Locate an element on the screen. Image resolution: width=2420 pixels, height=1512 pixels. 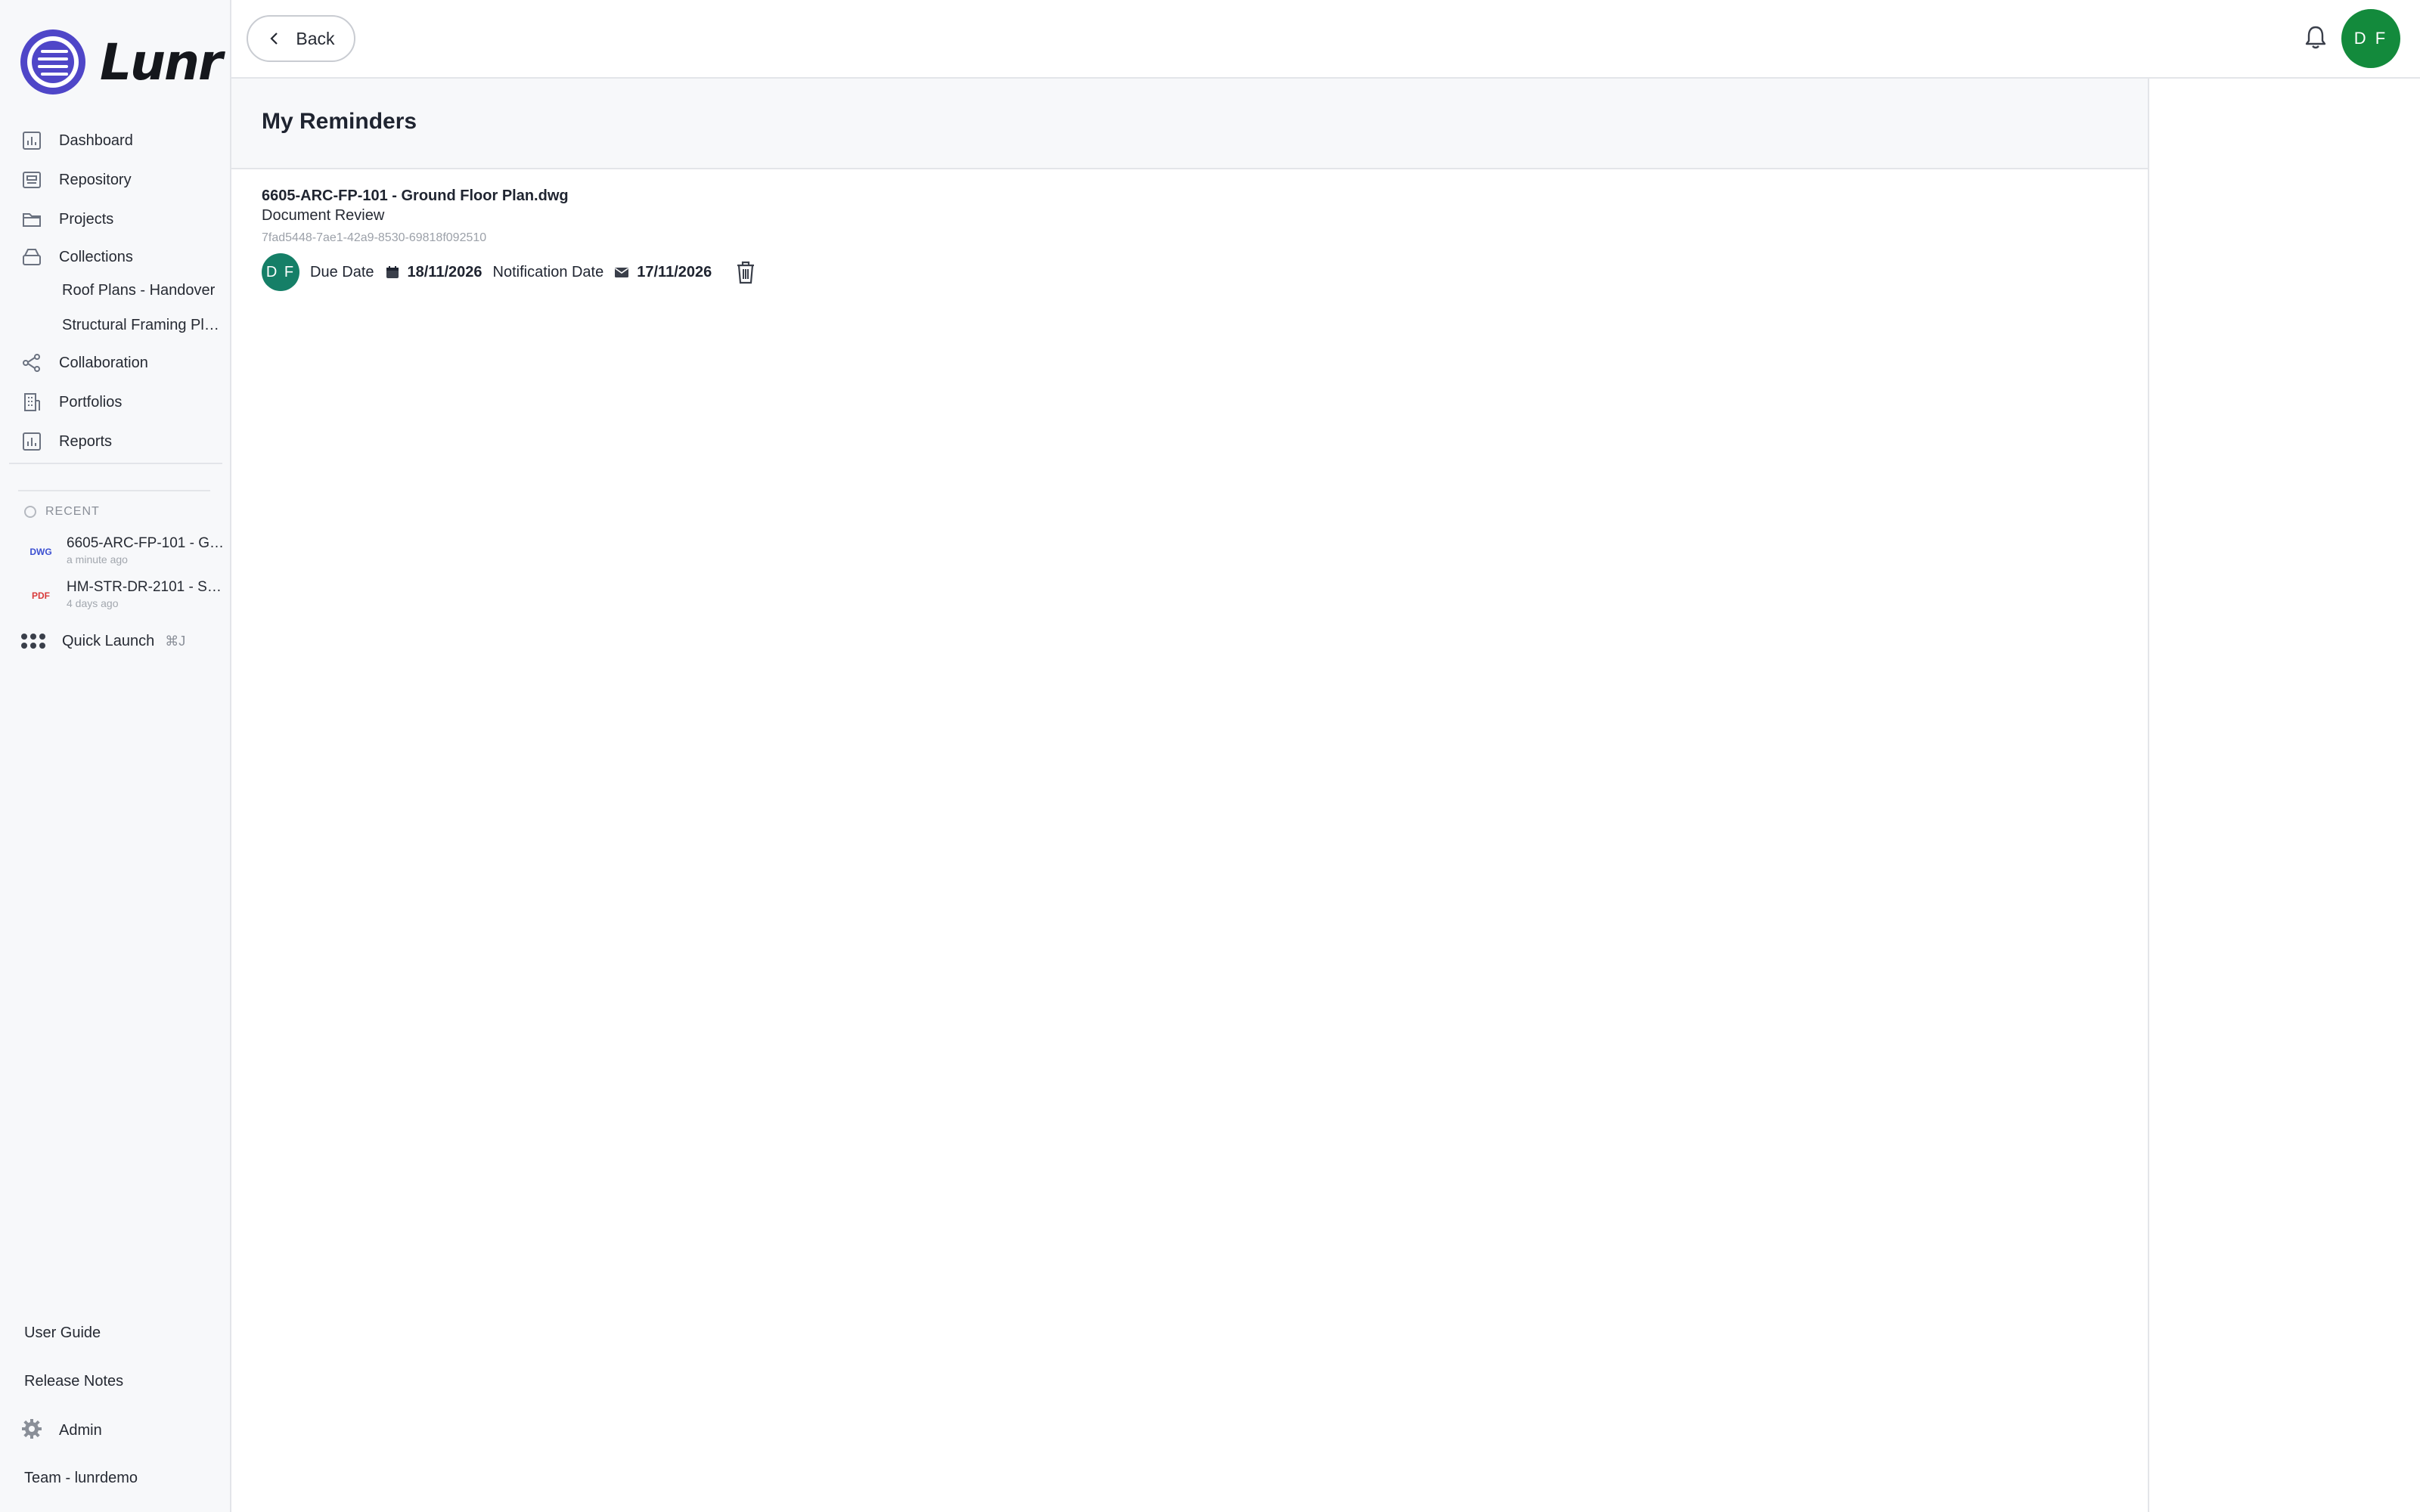
quick-launch-shortcut: ⌘J is located at coordinates (175, 641).